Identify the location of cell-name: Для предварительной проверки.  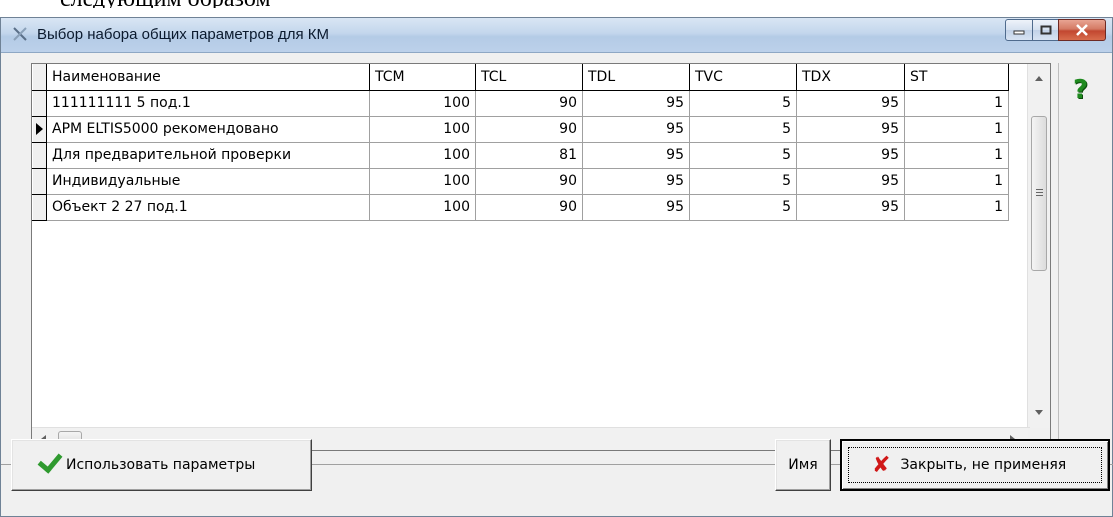
(208, 155).